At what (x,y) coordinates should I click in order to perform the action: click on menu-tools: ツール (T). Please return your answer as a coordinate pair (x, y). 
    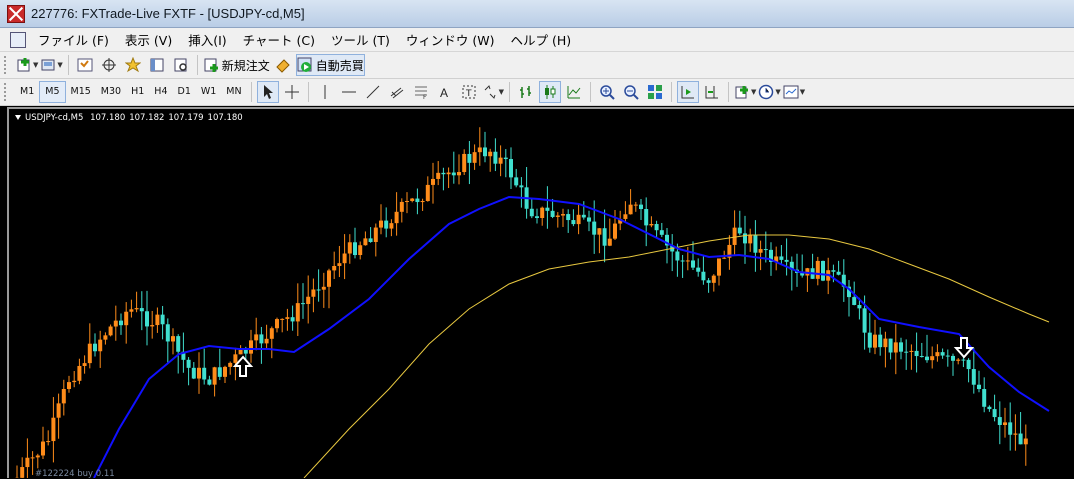
    Looking at the image, I should click on (360, 39).